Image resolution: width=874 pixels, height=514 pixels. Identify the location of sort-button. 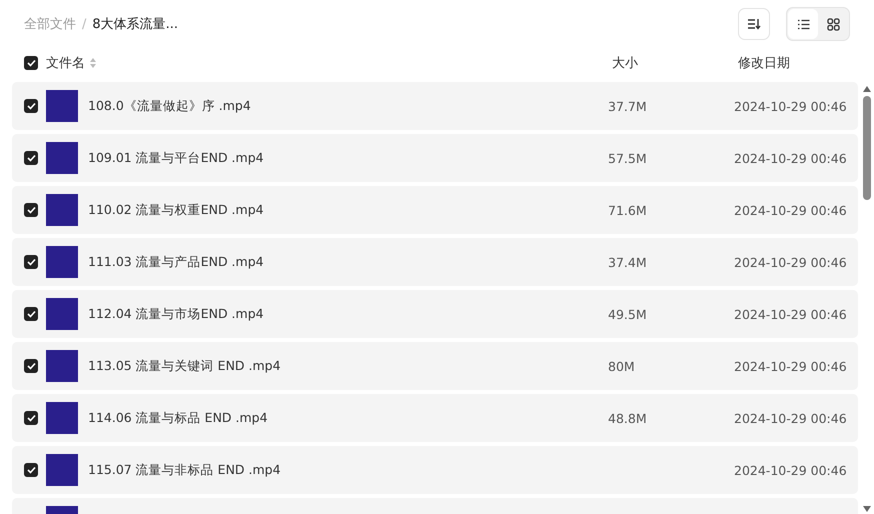
(754, 24).